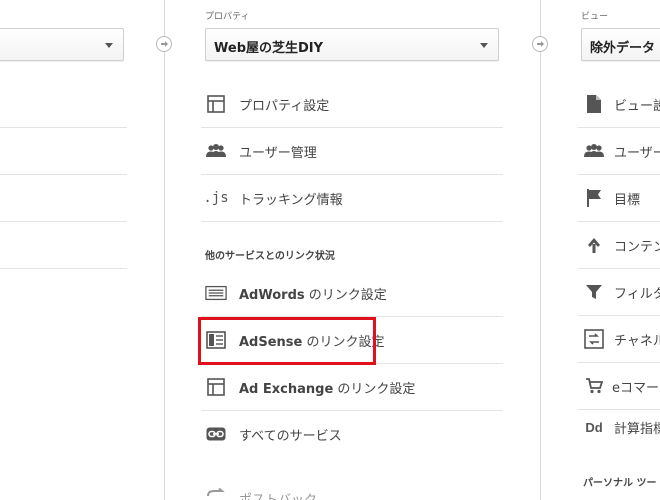  What do you see at coordinates (376, 389) in the screenshot?
I see `ad-exchange-suffix: のリンク設定` at bounding box center [376, 389].